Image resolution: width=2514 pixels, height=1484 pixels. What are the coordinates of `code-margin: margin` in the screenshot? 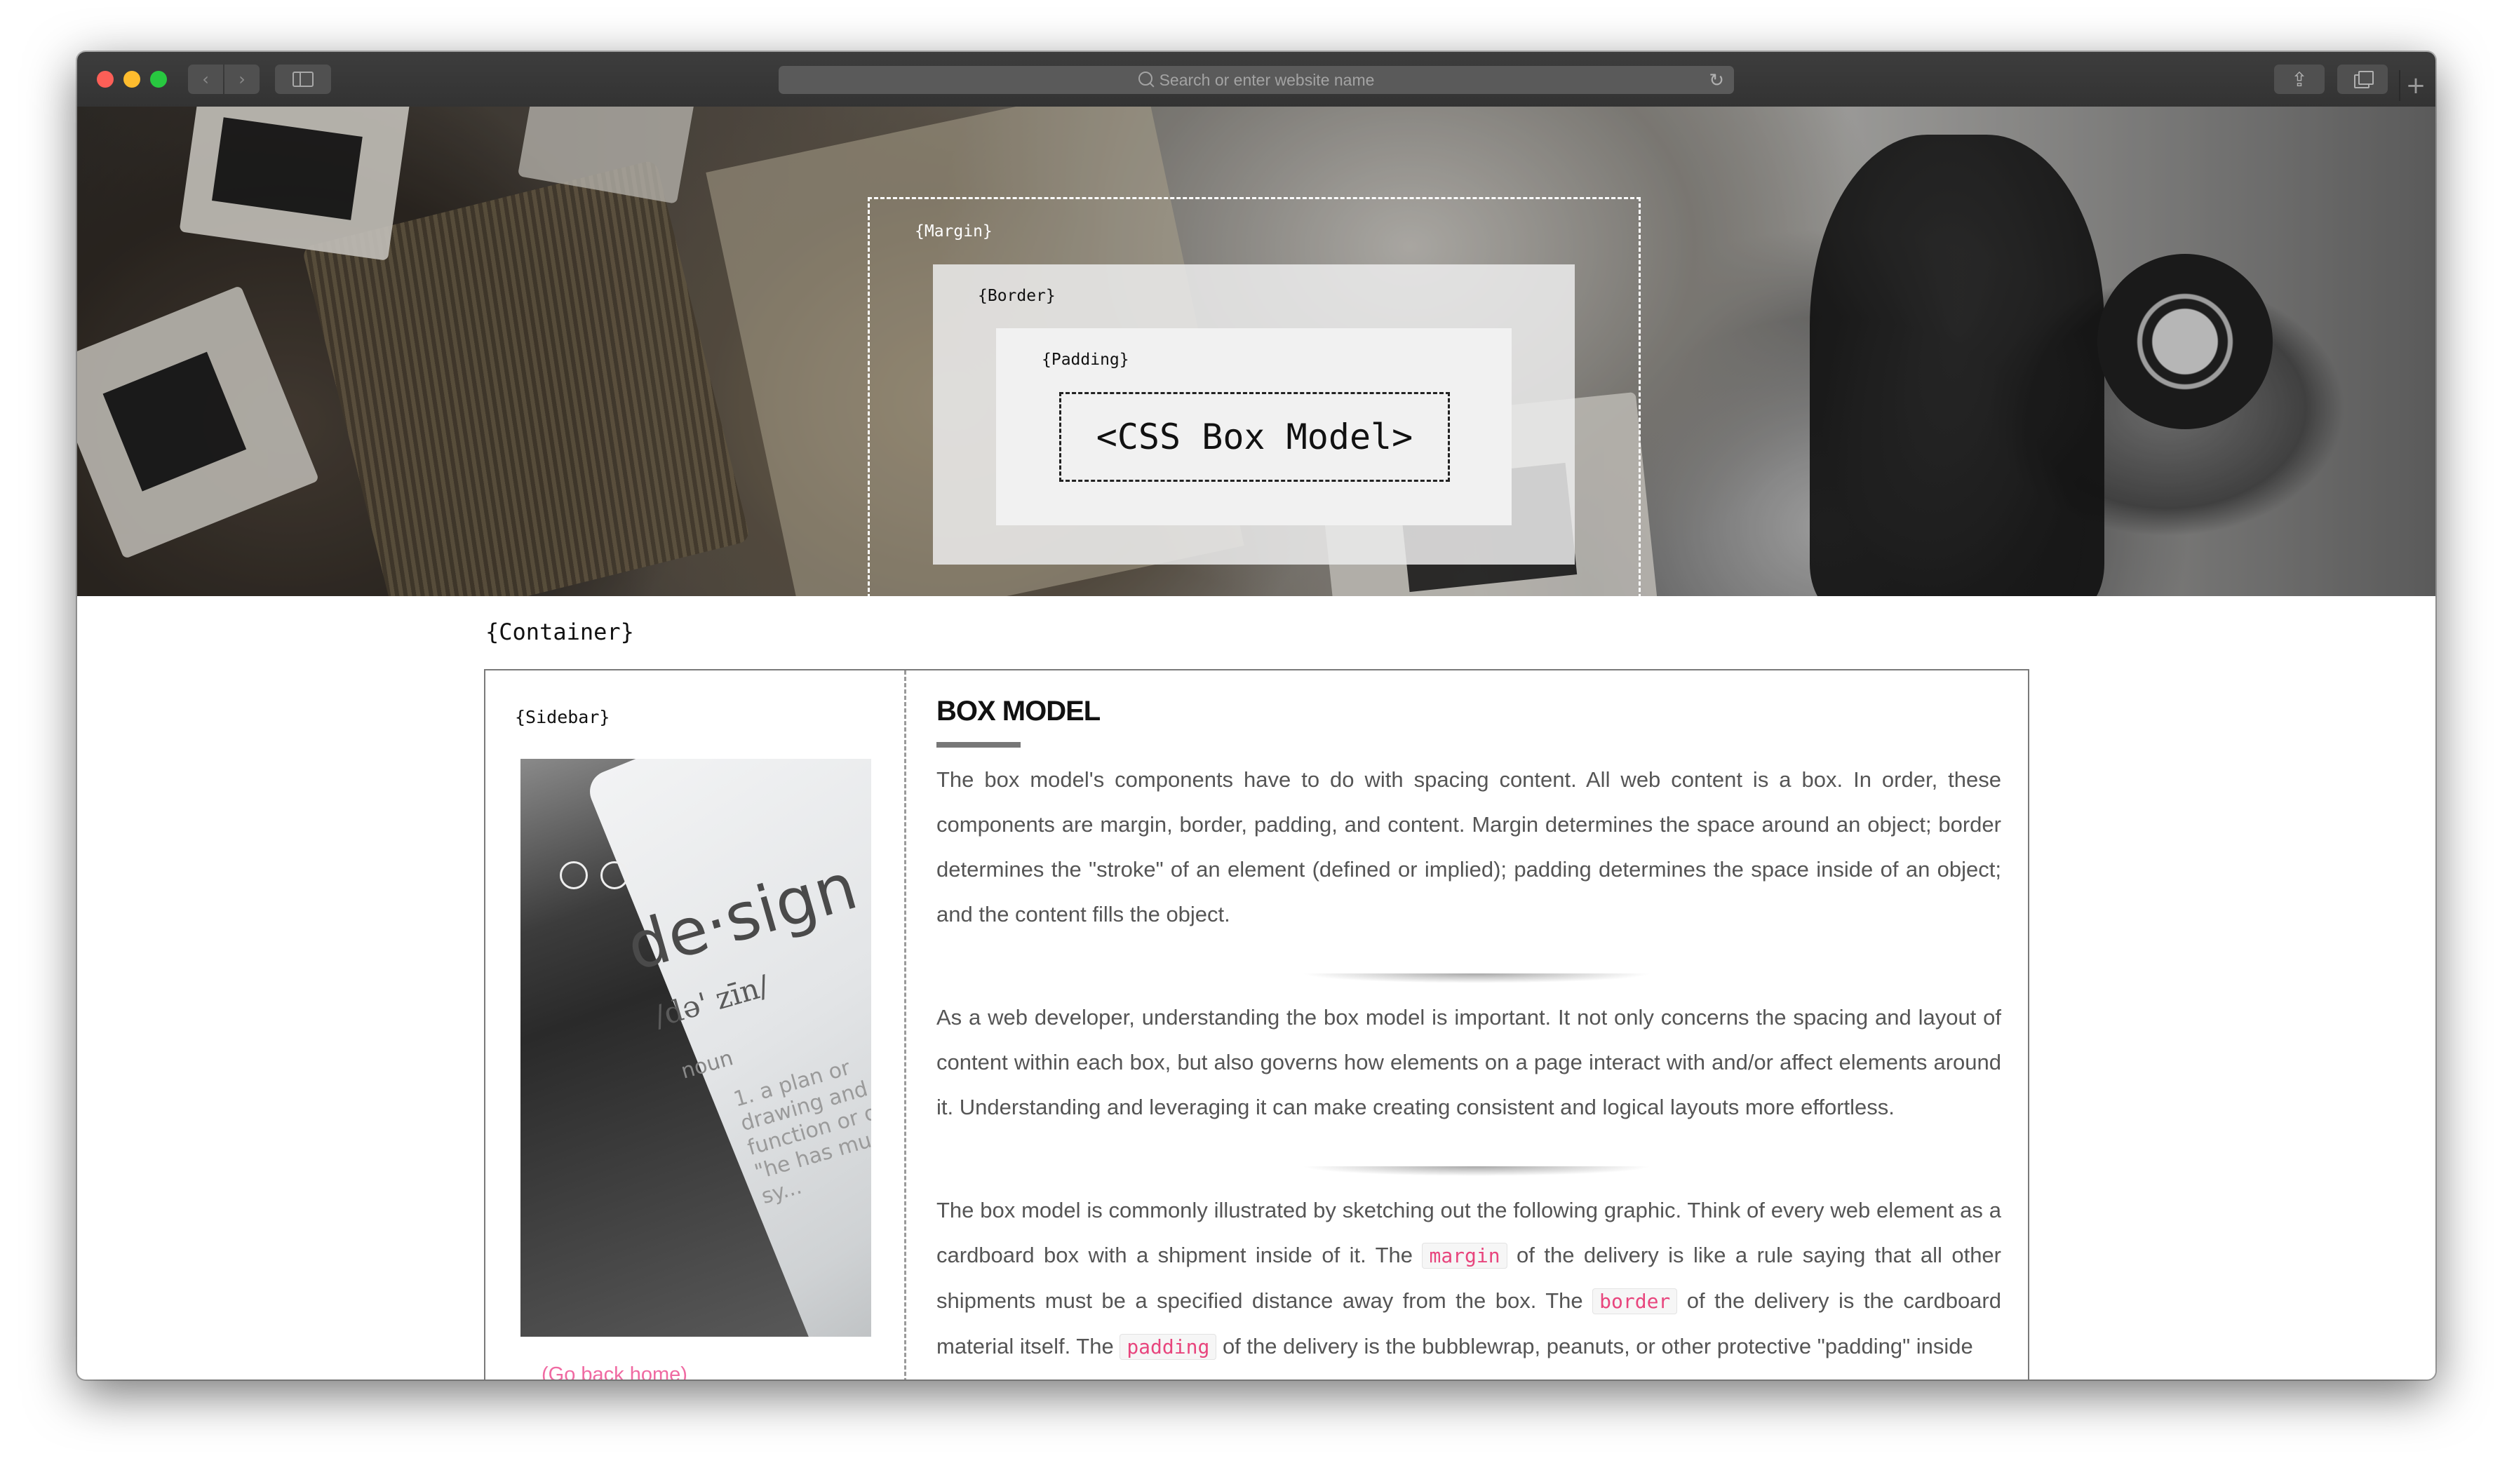 It's located at (1465, 1256).